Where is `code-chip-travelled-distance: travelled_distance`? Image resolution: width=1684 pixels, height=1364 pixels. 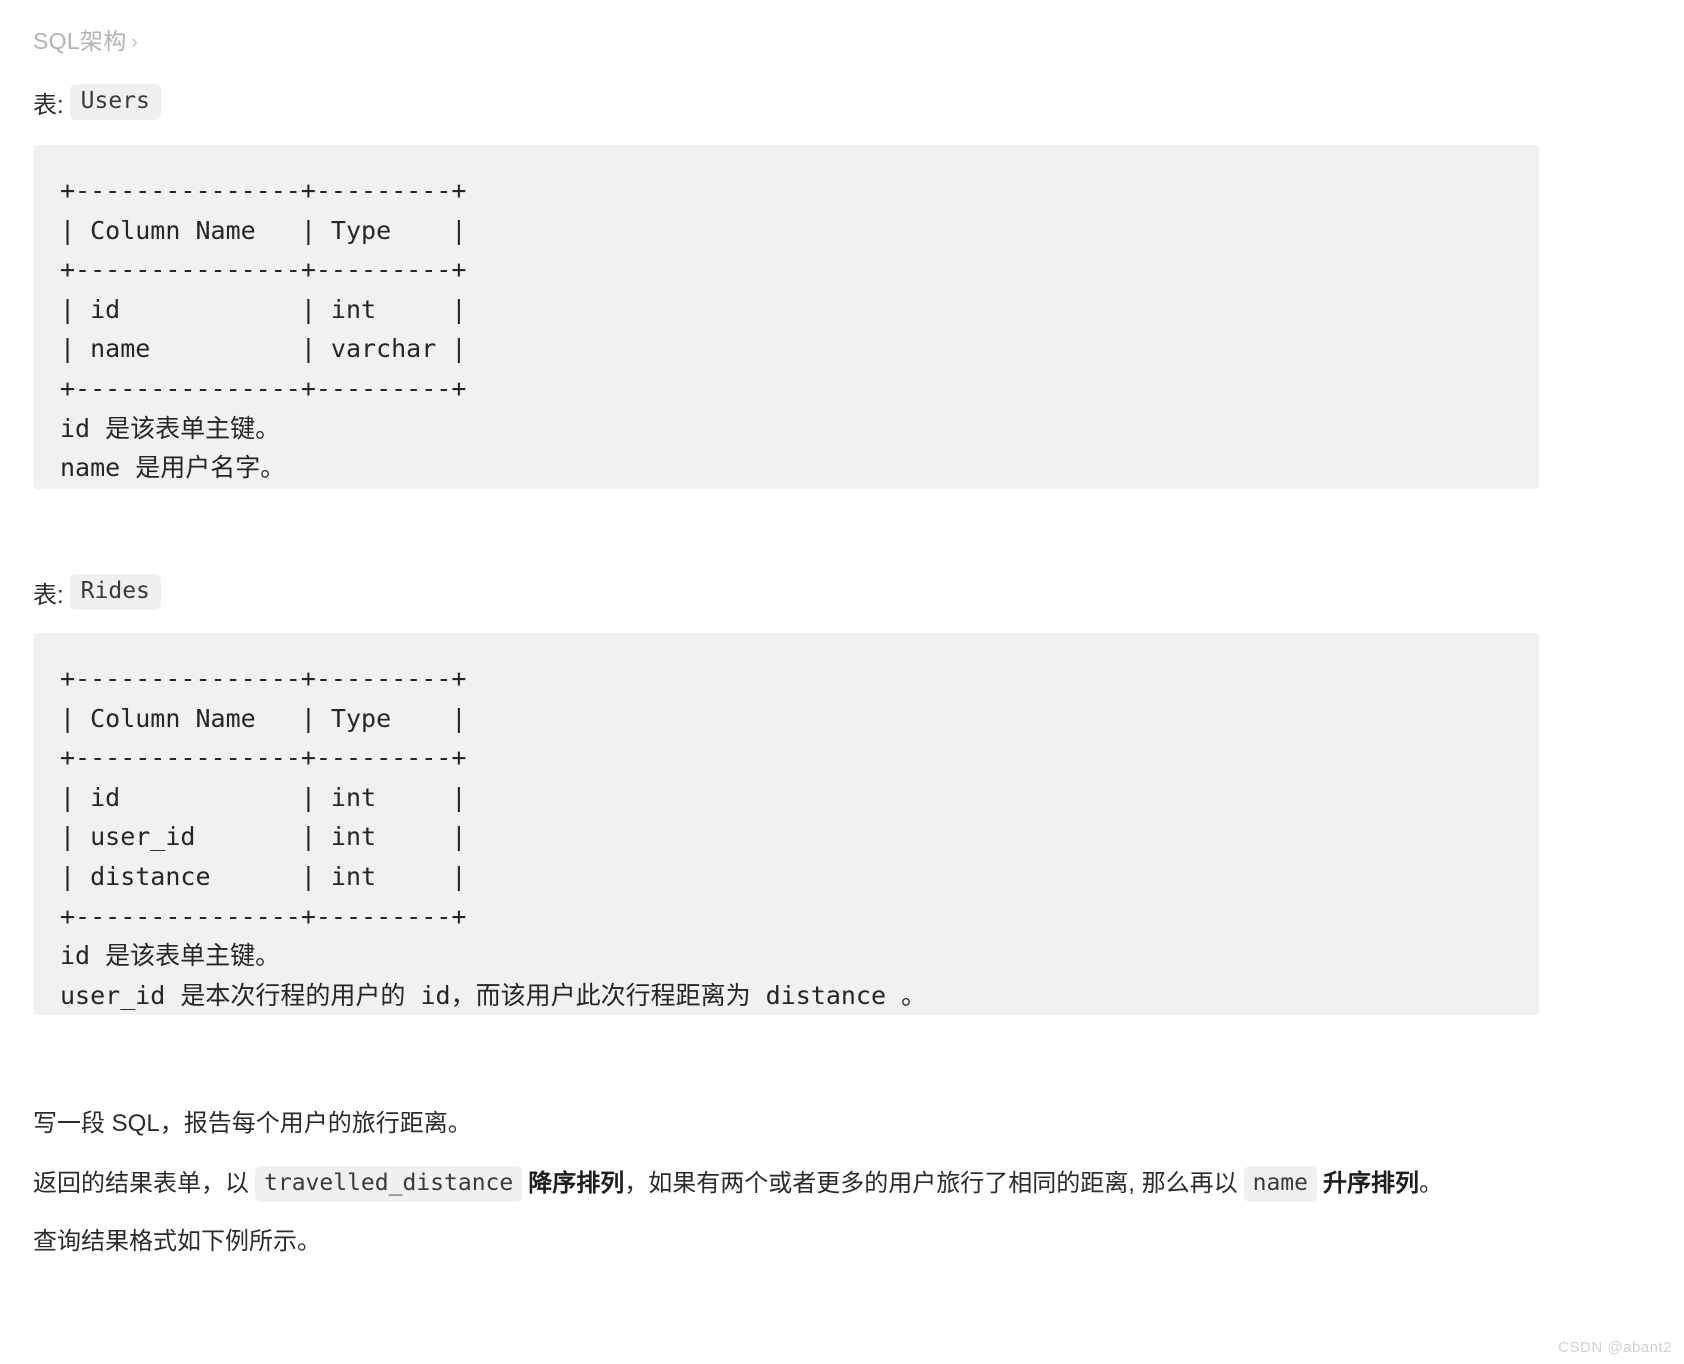 code-chip-travelled-distance: travelled_distance is located at coordinates (389, 1184).